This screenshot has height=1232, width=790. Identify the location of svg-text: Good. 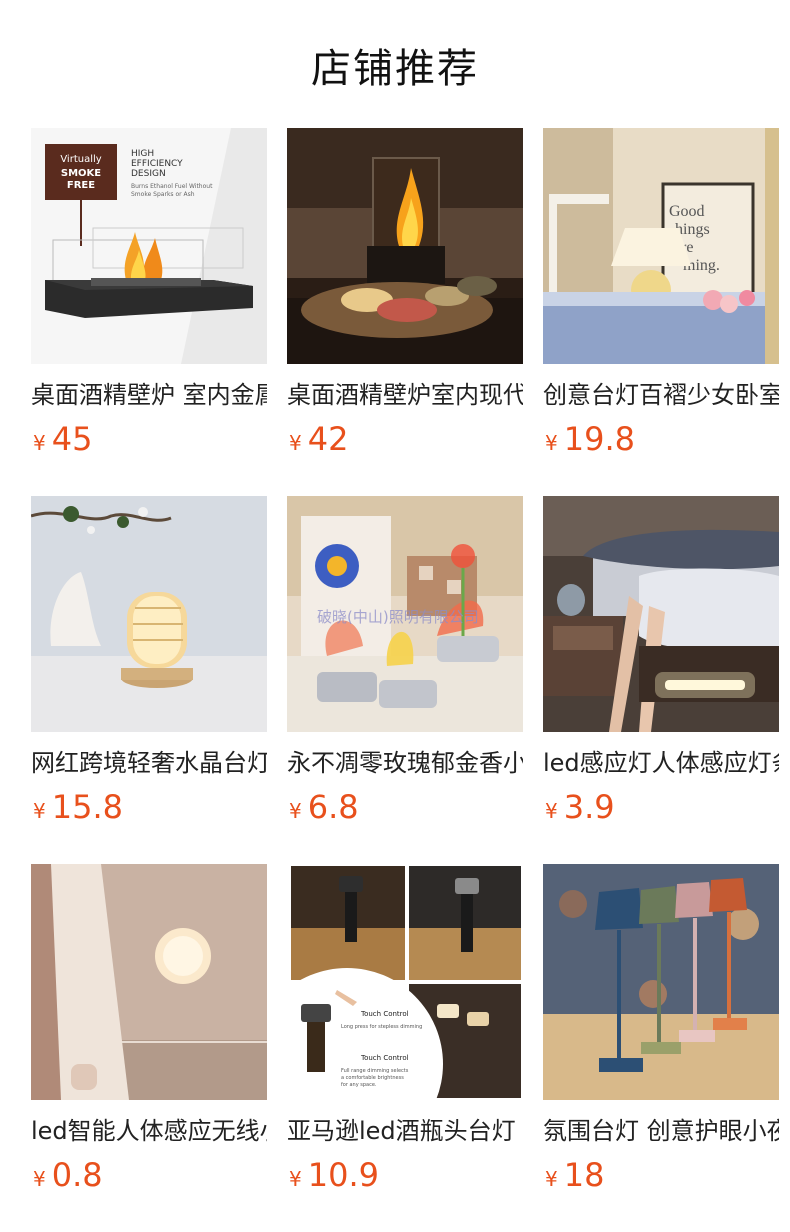
(687, 211).